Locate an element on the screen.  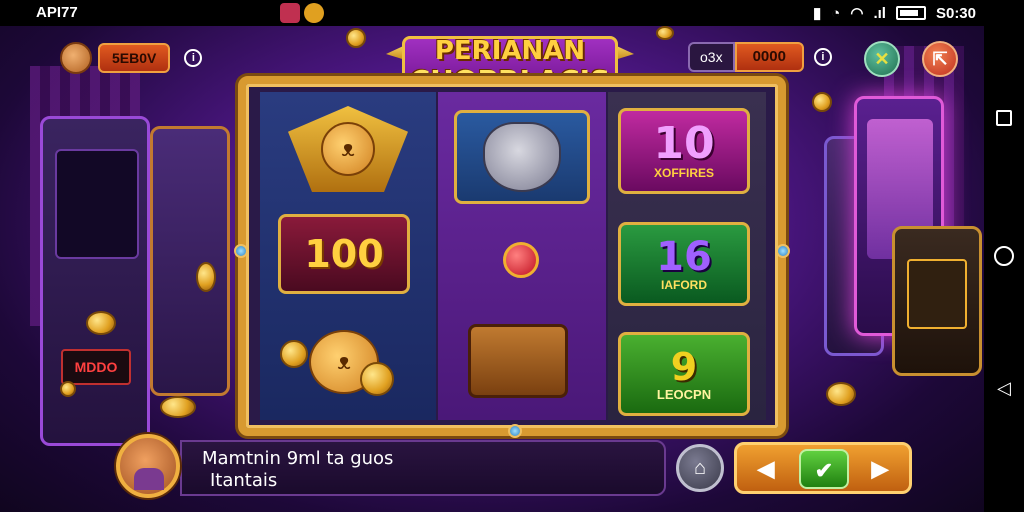
machine-display: MDDO is located at coordinates (96, 367).